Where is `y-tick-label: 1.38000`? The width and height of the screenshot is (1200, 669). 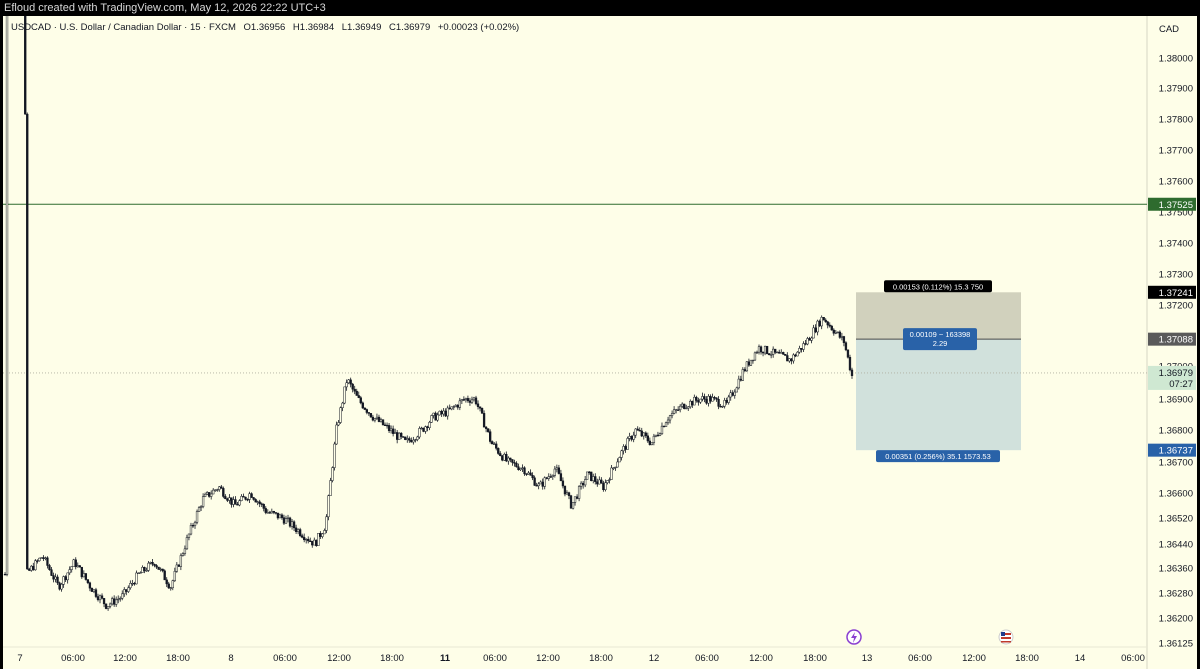
y-tick-label: 1.38000 is located at coordinates (1176, 59).